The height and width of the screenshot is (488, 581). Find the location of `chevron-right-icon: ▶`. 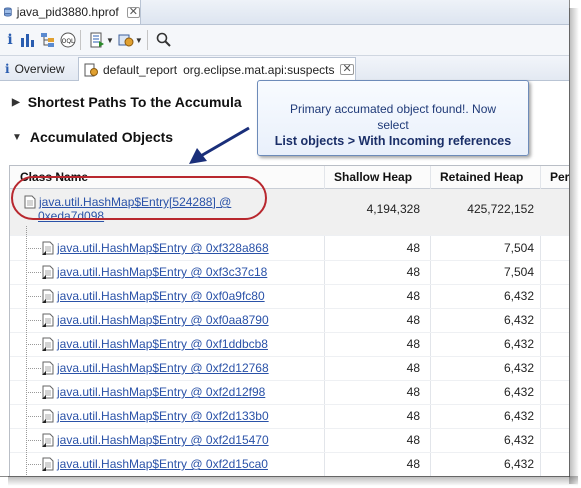

chevron-right-icon: ▶ is located at coordinates (16, 102).